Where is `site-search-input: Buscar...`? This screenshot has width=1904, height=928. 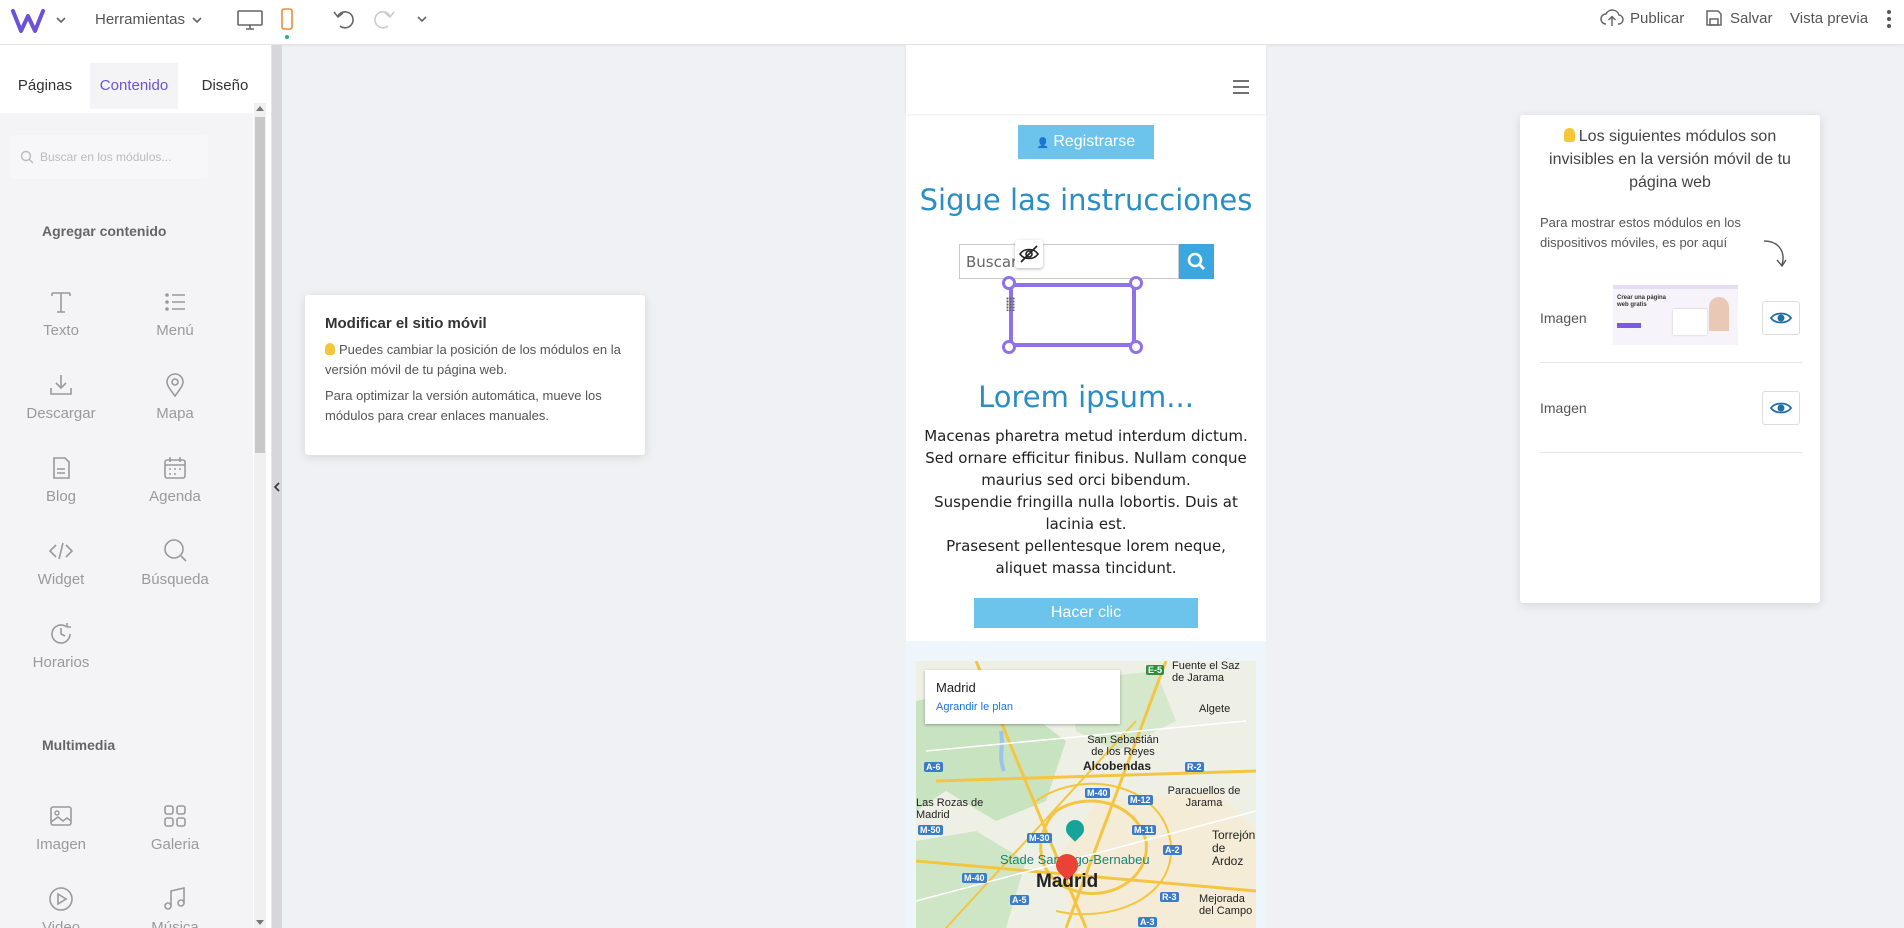 site-search-input: Buscar... is located at coordinates (1069, 261).